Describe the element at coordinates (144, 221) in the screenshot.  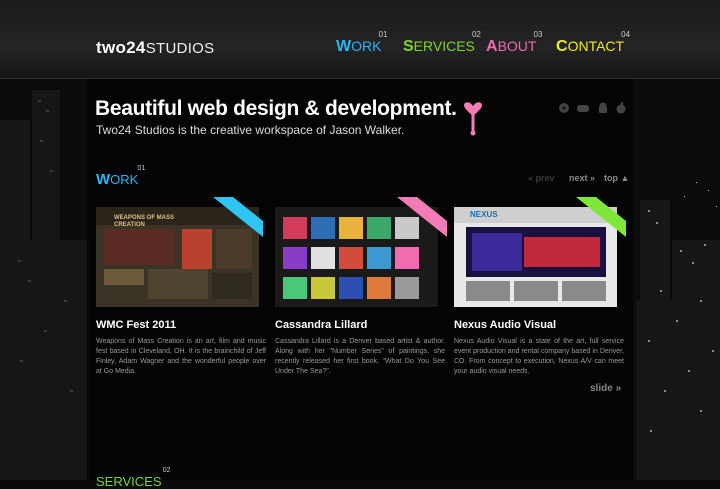
I see `thumbnail-text: WEAPONS OF MASS CREATION` at that location.